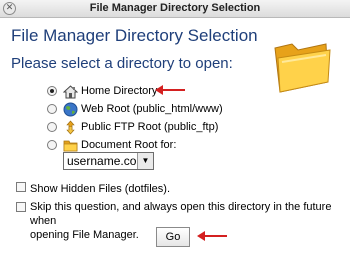 The image size is (350, 258). What do you see at coordinates (70, 91) in the screenshot?
I see `house-icon` at bounding box center [70, 91].